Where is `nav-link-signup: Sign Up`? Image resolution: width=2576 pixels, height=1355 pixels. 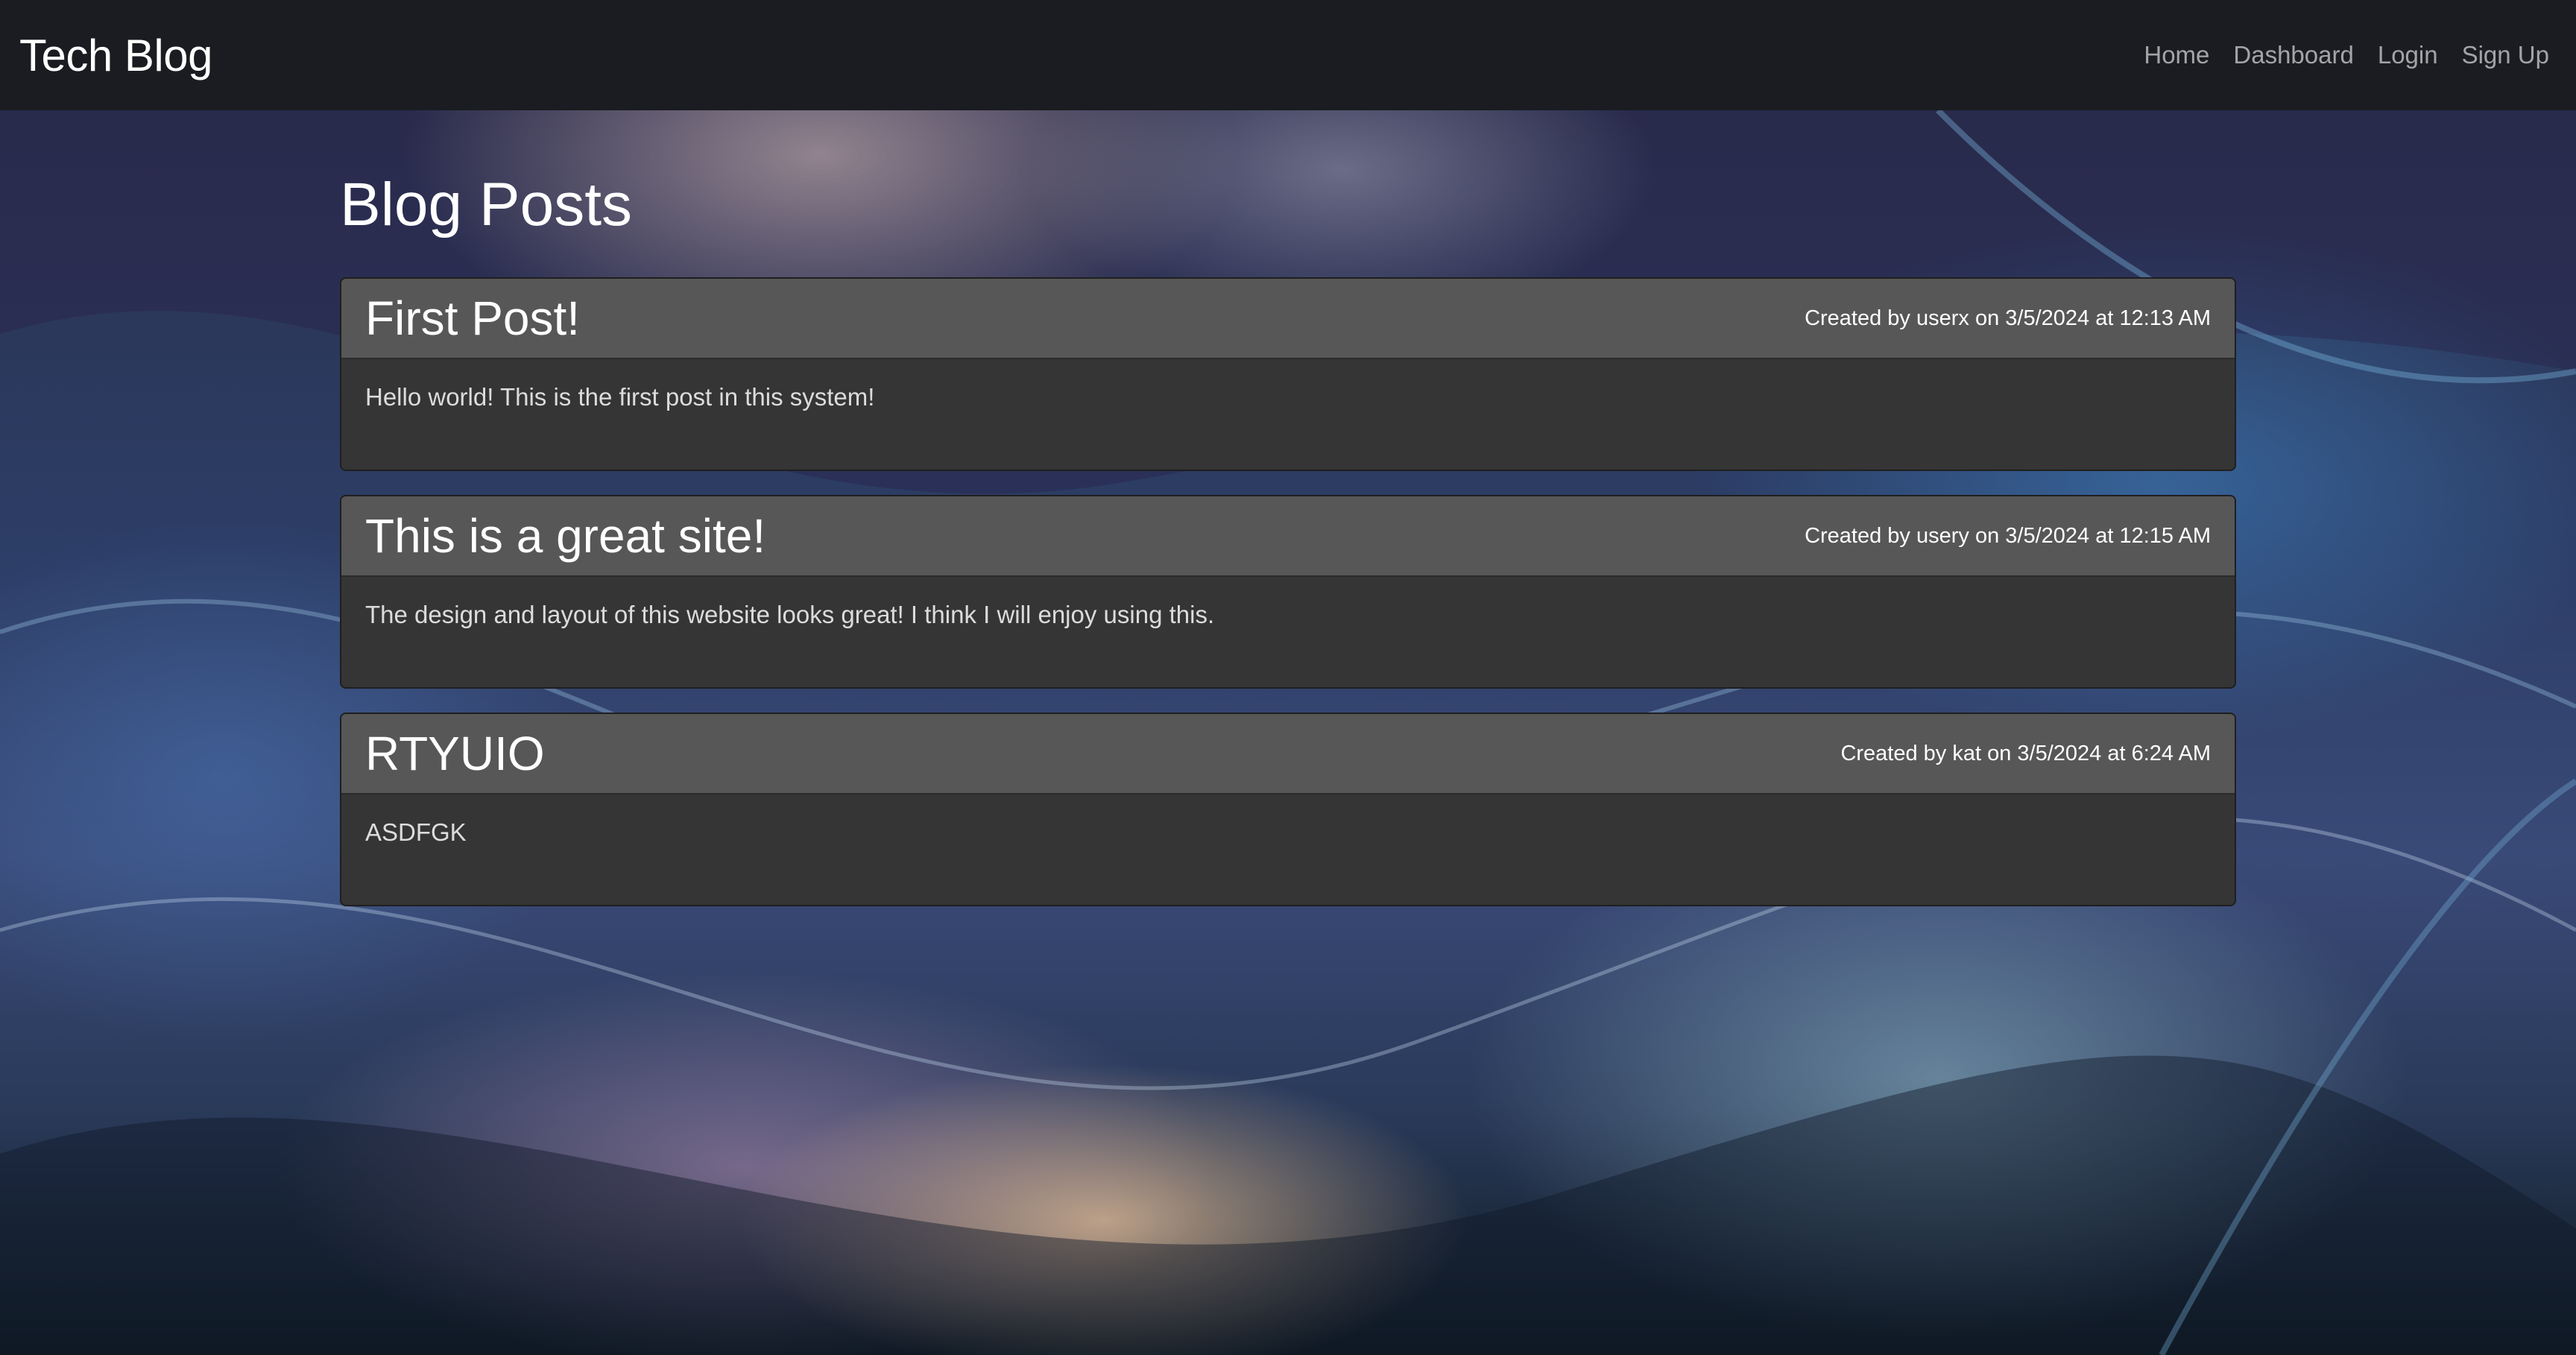 nav-link-signup: Sign Up is located at coordinates (2505, 55).